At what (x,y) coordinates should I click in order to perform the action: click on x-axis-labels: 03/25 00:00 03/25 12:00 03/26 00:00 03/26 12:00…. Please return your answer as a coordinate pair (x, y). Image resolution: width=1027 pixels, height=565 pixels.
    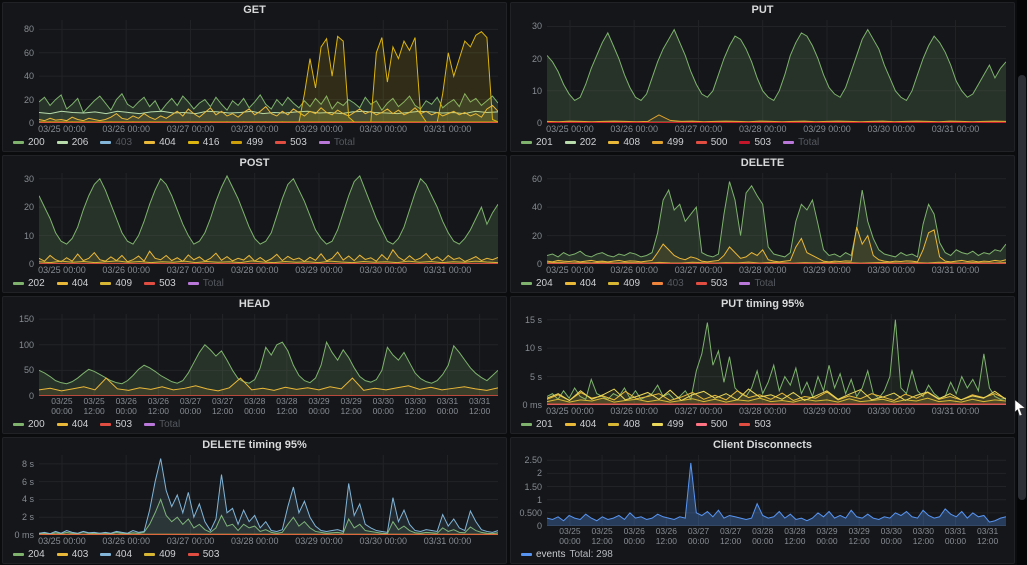
    Looking at the image, I should click on (776, 536).